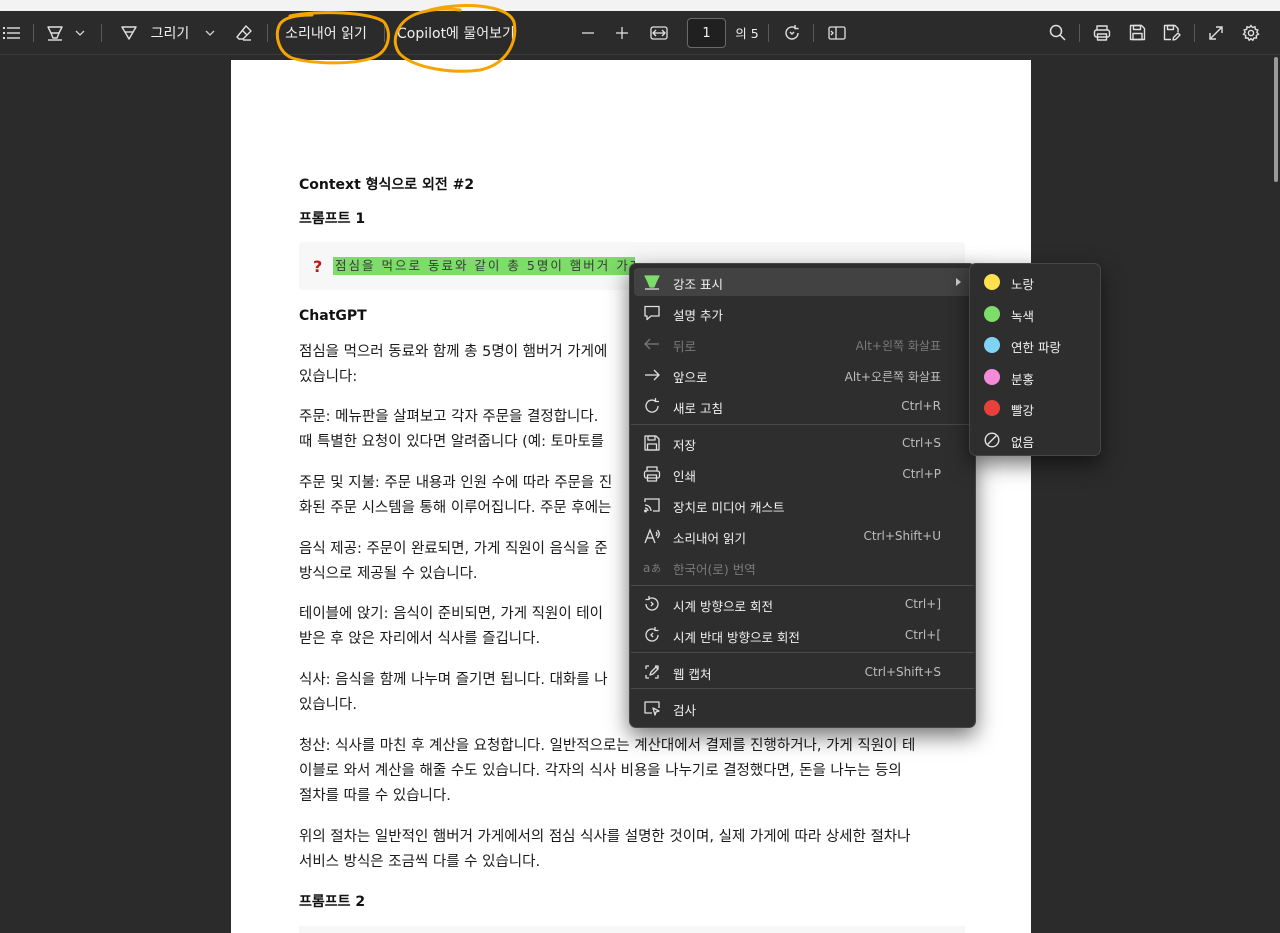 The width and height of the screenshot is (1280, 933). I want to click on scrollbar-thumb, so click(1276, 119).